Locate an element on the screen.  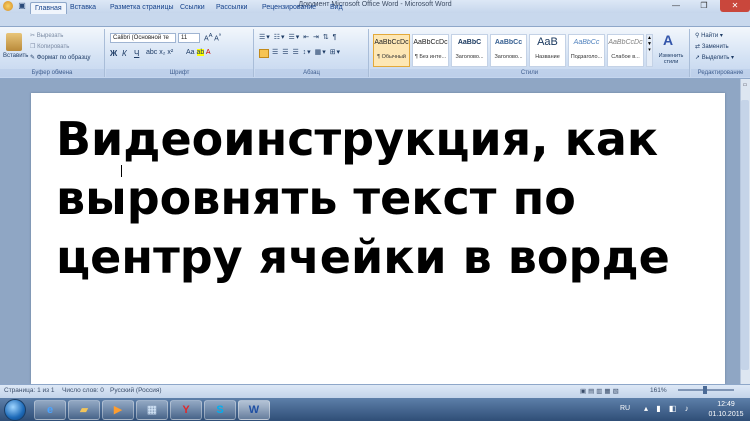
tab-page-layout: Разметка страницы is located at coordinates (142, 8).